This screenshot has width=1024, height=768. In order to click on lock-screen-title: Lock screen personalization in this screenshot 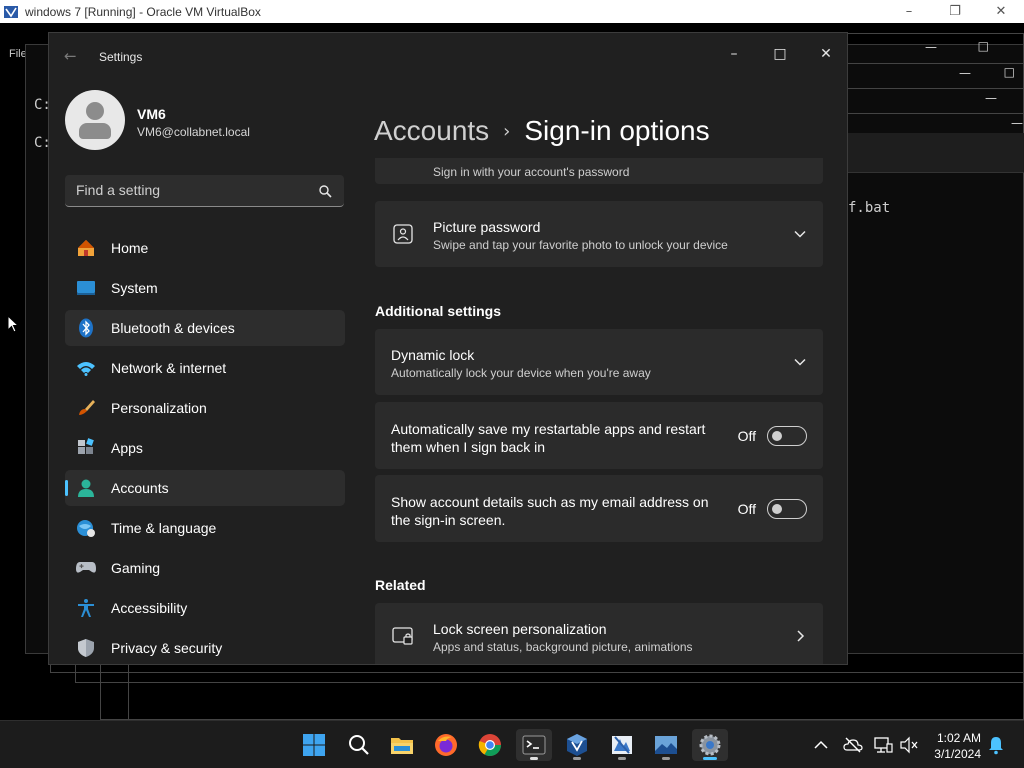, I will do `click(520, 629)`.